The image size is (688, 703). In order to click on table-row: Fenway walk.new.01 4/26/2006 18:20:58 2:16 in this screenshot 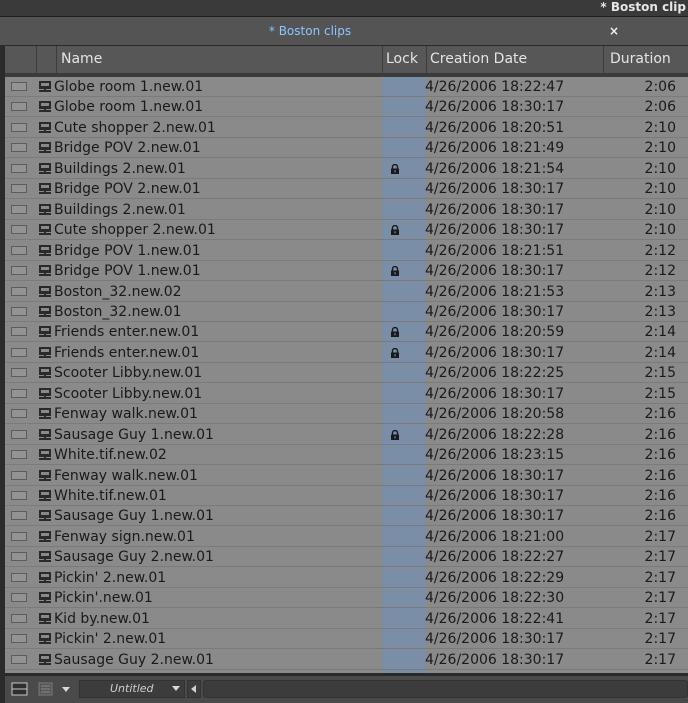, I will do `click(346, 414)`.